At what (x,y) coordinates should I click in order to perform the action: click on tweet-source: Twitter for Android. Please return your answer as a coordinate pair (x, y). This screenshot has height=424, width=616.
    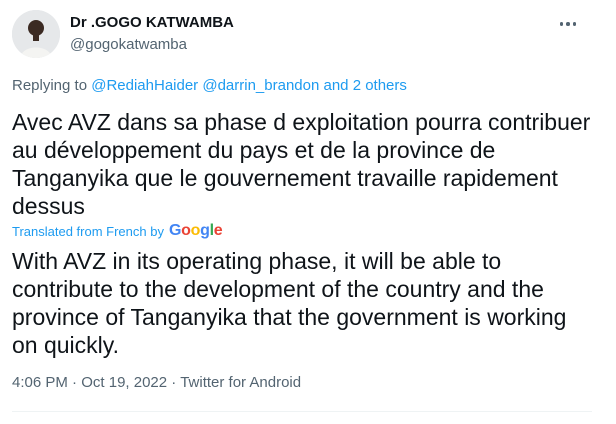
    Looking at the image, I should click on (240, 382).